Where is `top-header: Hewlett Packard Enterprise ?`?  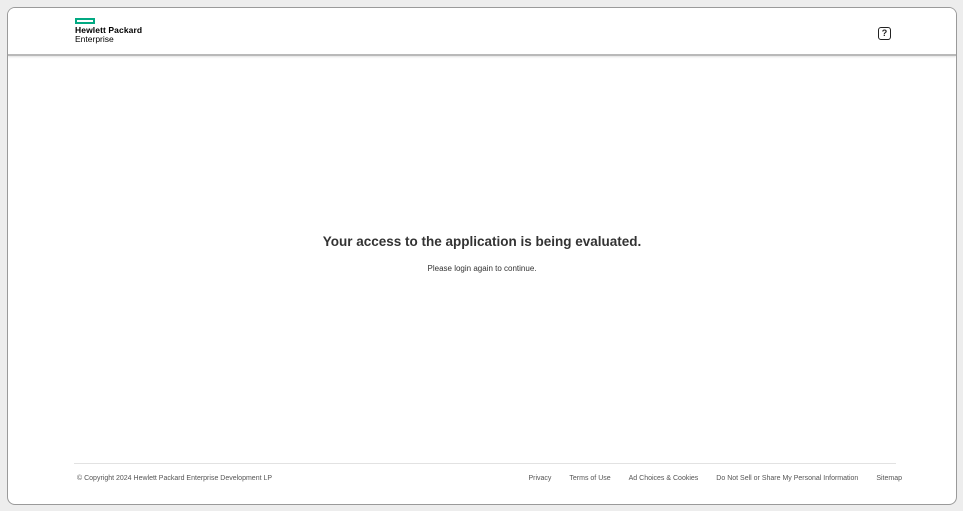 top-header: Hewlett Packard Enterprise ? is located at coordinates (482, 32).